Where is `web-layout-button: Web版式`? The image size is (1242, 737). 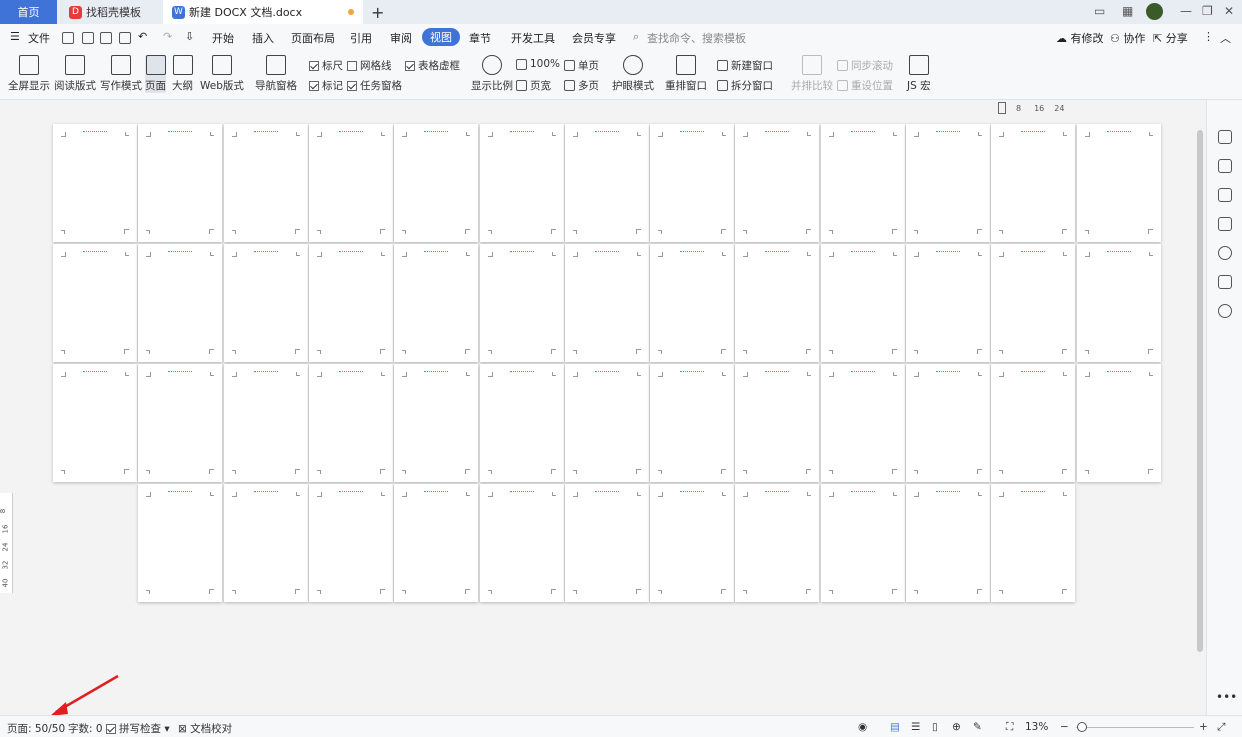 web-layout-button: Web版式 is located at coordinates (222, 74).